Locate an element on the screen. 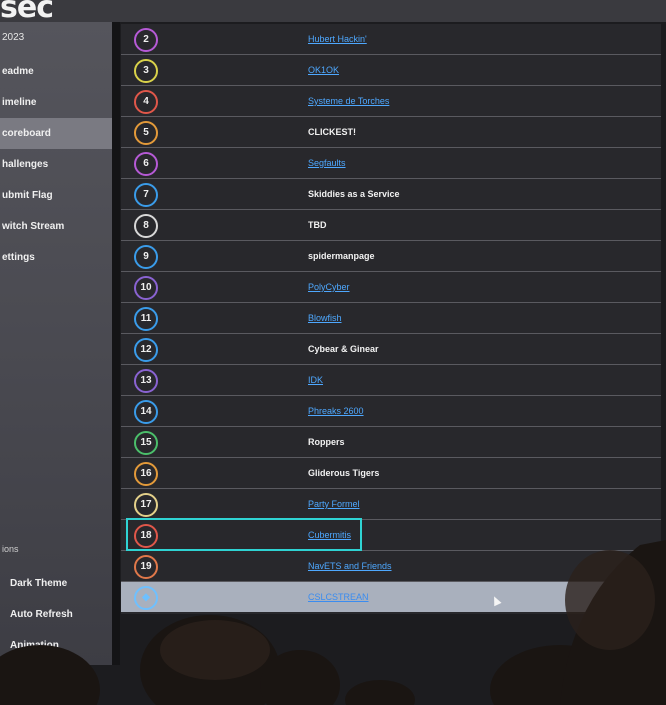  current-team-row: ◆ CSLCSTREAN is located at coordinates (391, 597).